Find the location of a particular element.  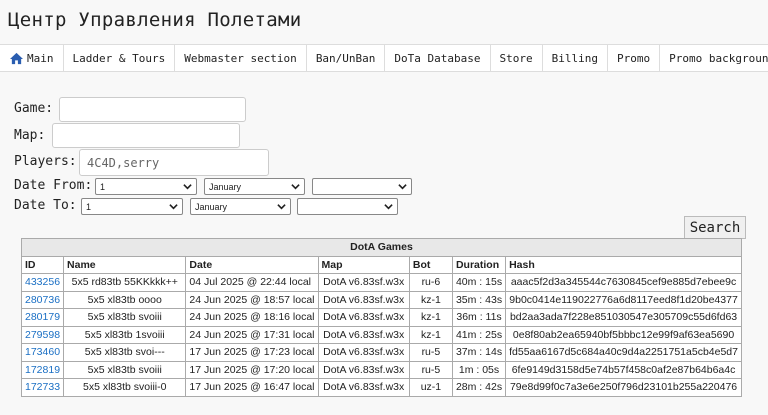

name-cell: 5x5 xl83tb svoiii-0 is located at coordinates (125, 387).